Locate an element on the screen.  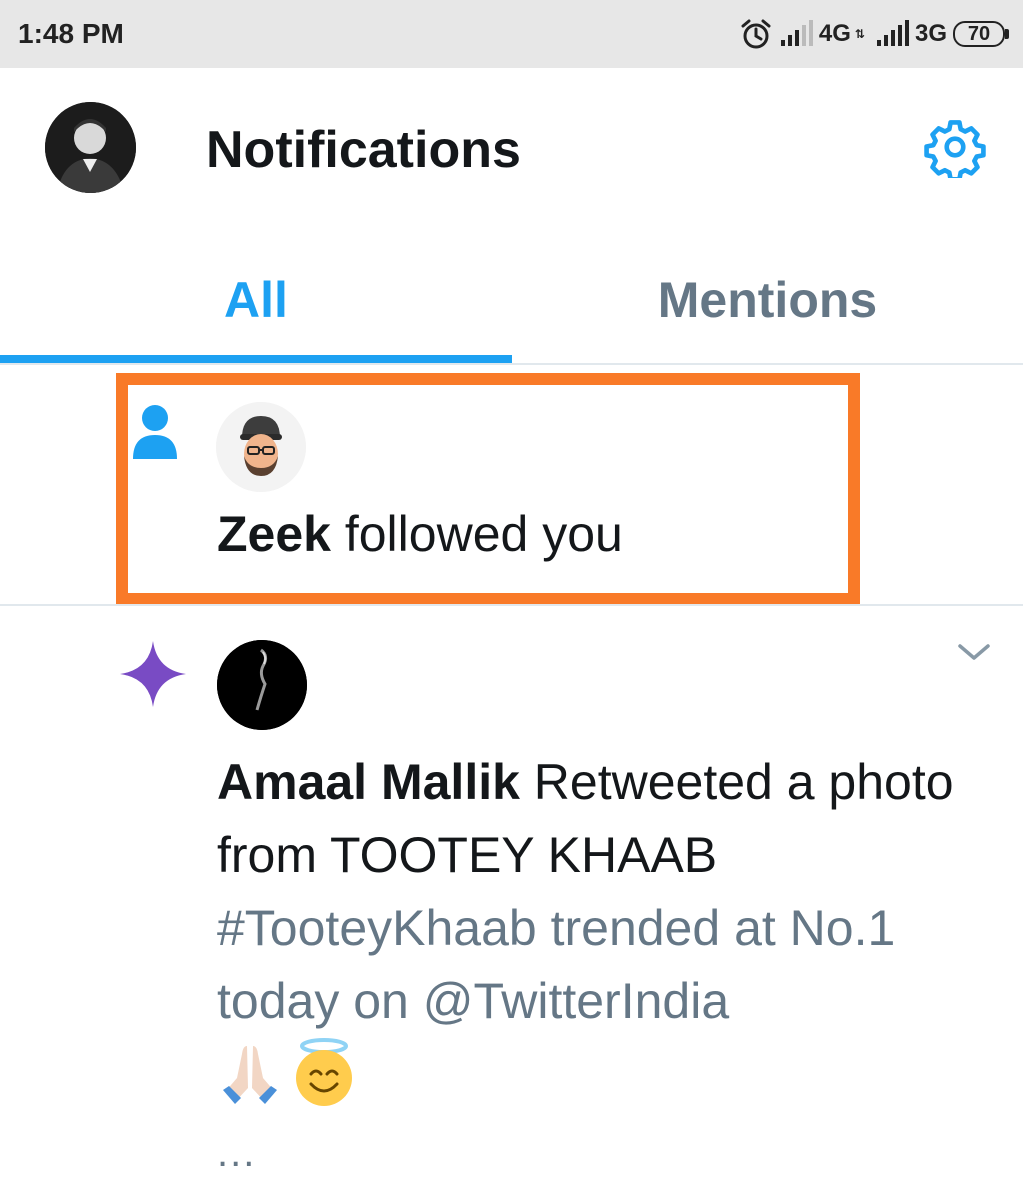
tab-selected-indicator is located at coordinates (256, 359).